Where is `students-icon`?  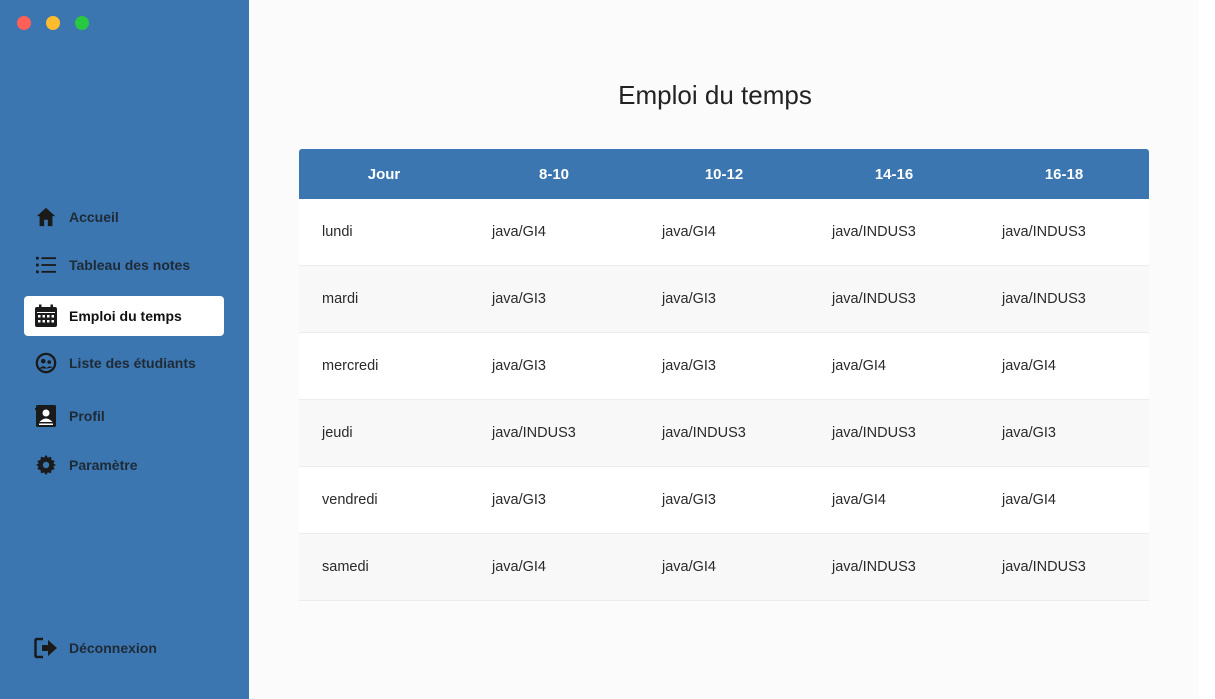 students-icon is located at coordinates (46, 363).